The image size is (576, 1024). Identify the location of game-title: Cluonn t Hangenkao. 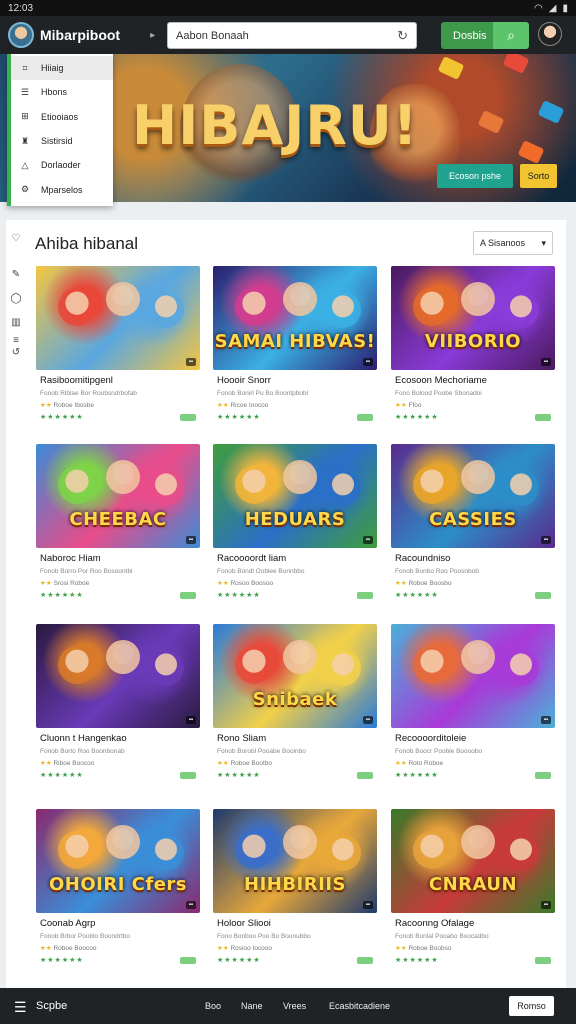
(83, 738).